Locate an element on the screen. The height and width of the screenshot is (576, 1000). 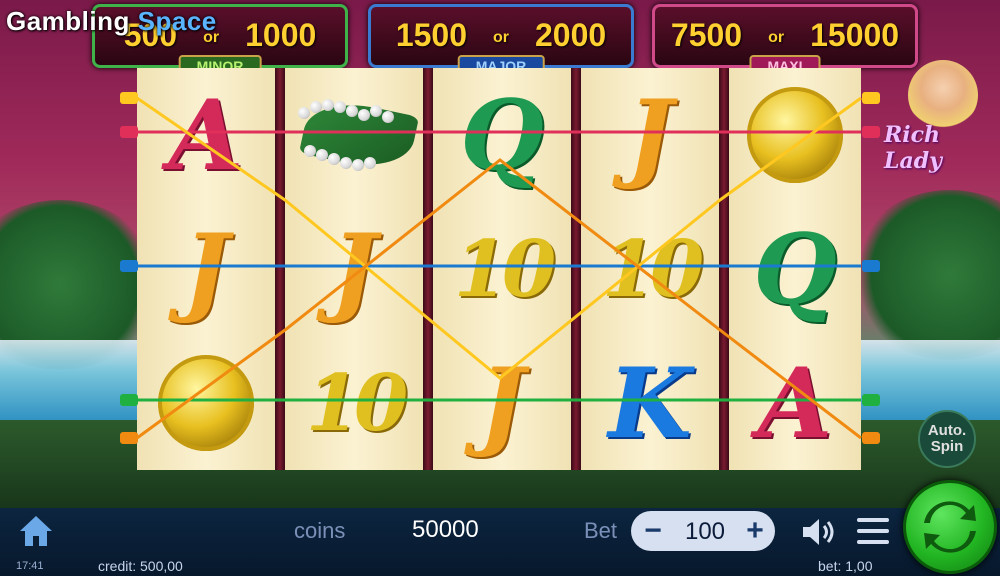
jackpot-maxi-low: 7500 is located at coordinates (706, 35).